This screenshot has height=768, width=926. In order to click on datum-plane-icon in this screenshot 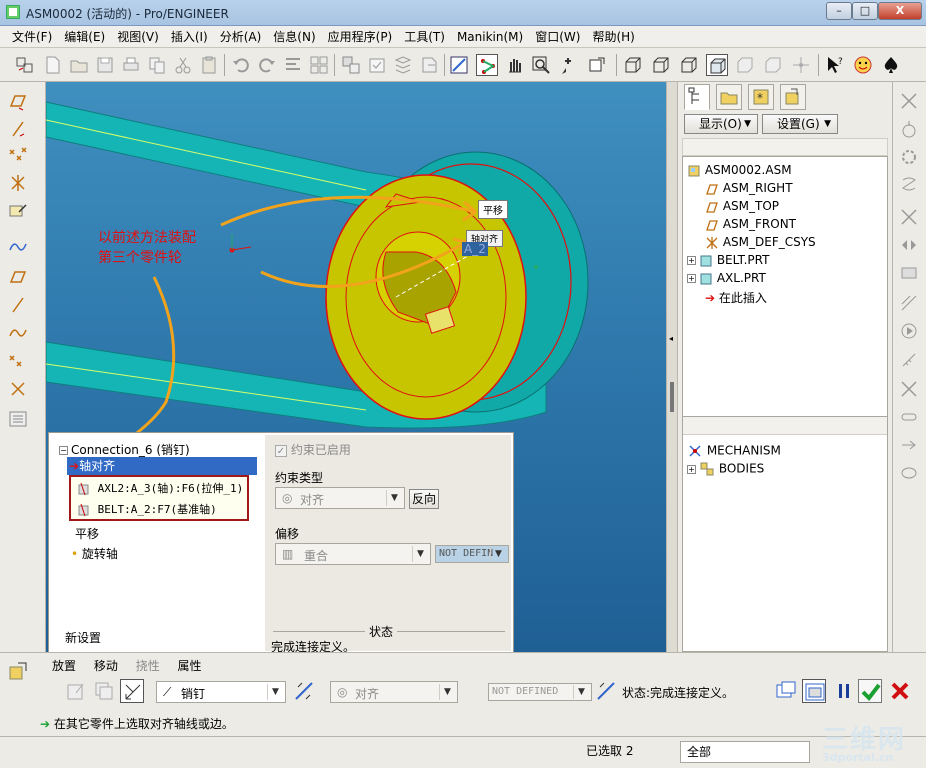, I will do `click(18, 101)`.